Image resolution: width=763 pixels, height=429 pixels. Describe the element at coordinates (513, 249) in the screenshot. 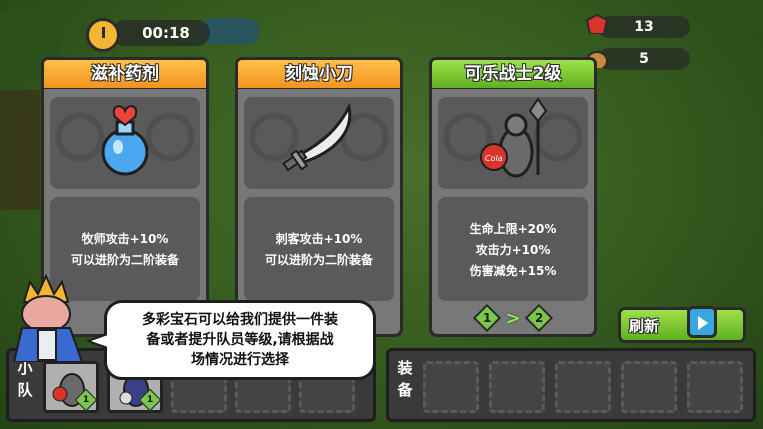

I see `item-description: 生命上限+20% 攻击力+10% 伤害减免+15%` at that location.